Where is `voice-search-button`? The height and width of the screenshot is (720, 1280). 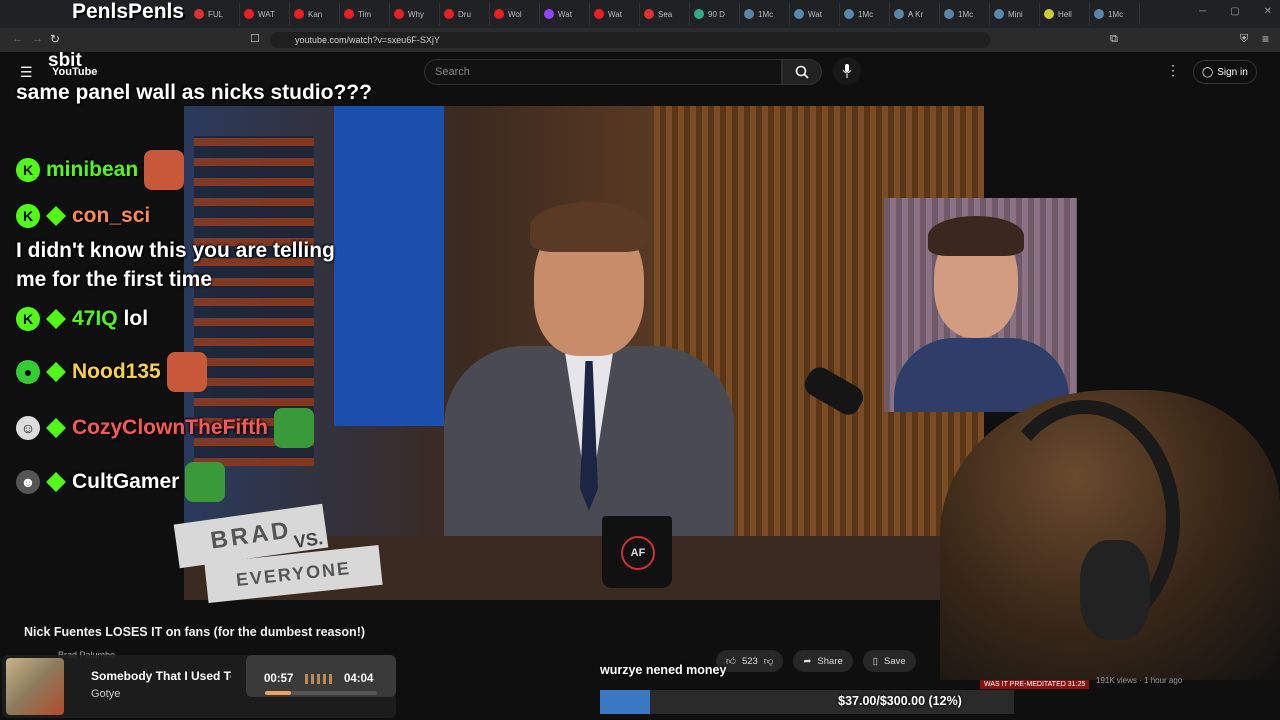 voice-search-button is located at coordinates (847, 71).